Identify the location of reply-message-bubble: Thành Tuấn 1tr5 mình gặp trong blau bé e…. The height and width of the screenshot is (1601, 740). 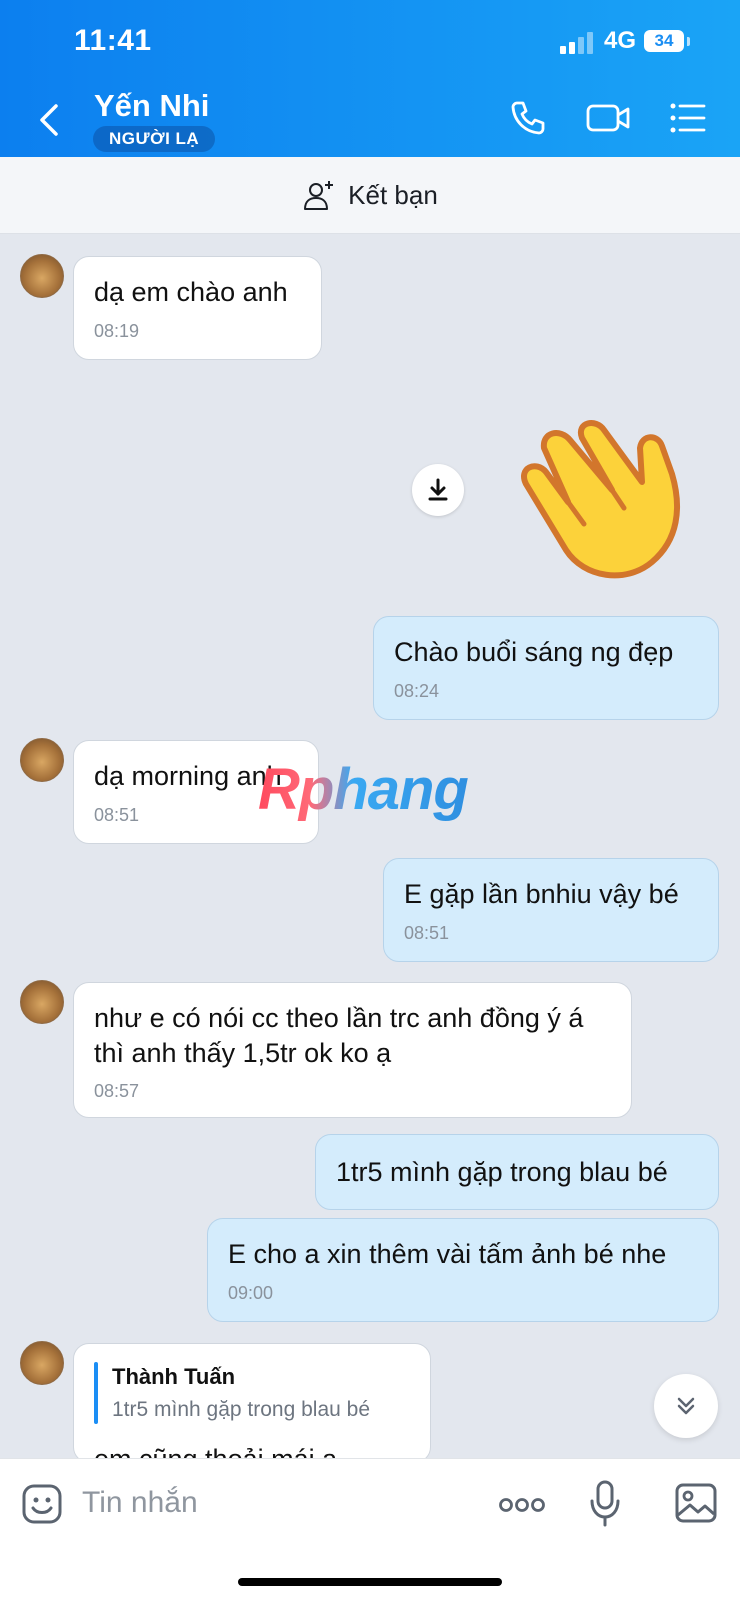
(252, 1403).